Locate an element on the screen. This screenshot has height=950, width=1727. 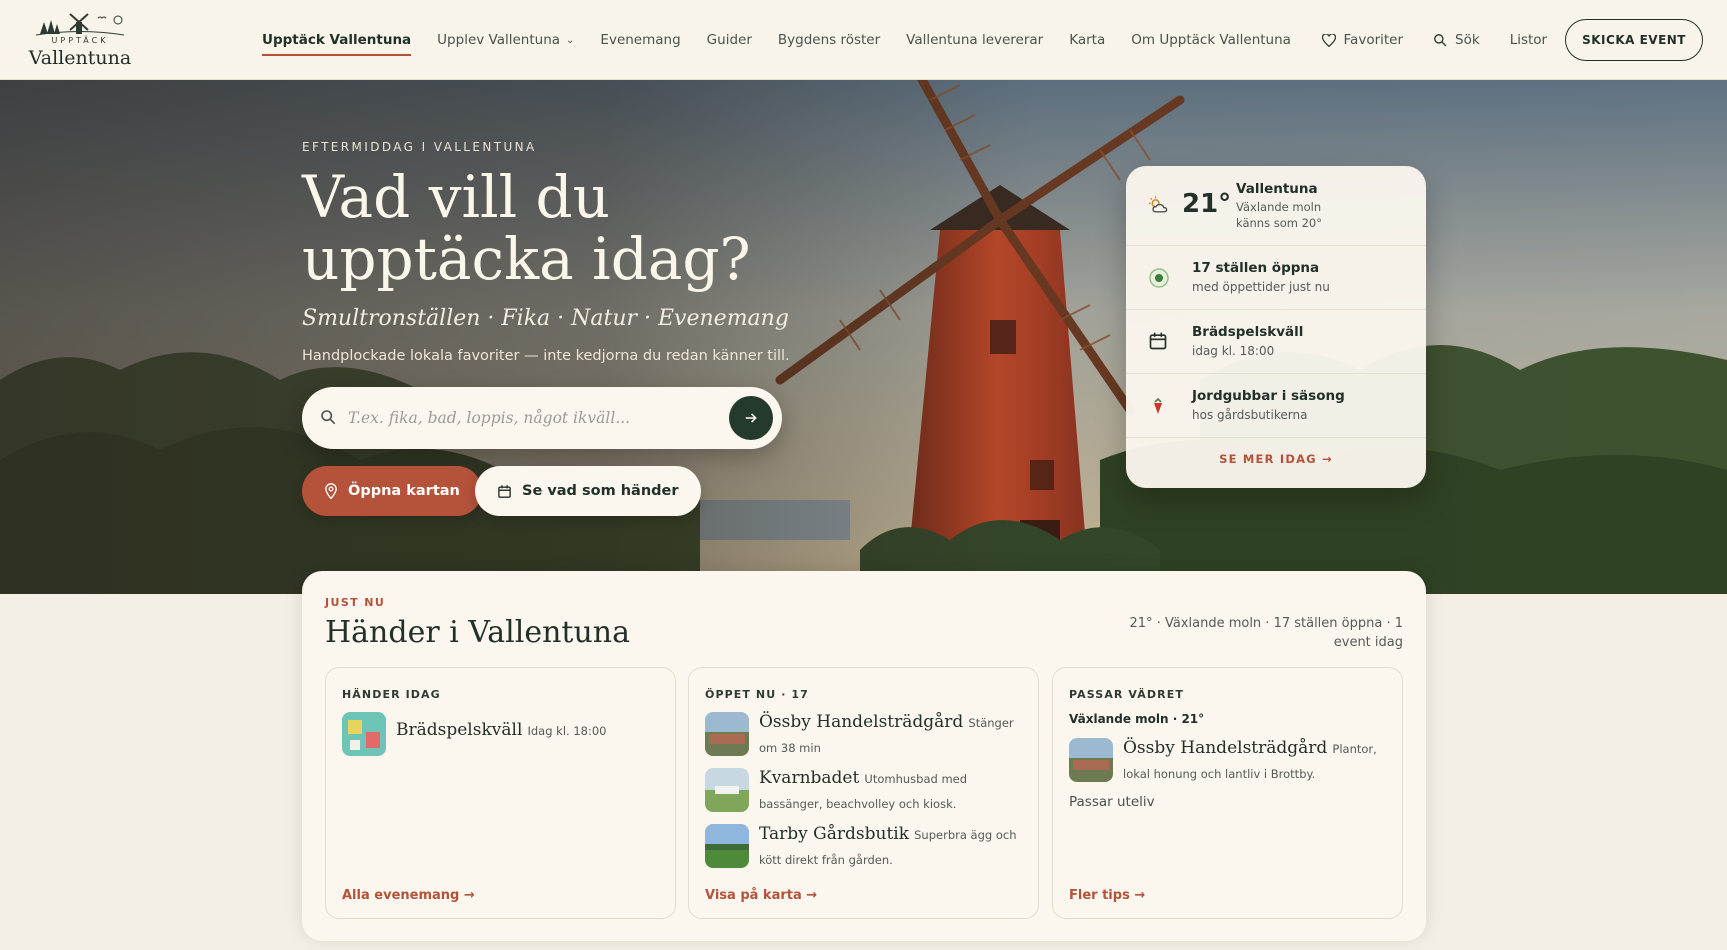
just-now-title: Händer i Vallentuna is located at coordinates (477, 632).